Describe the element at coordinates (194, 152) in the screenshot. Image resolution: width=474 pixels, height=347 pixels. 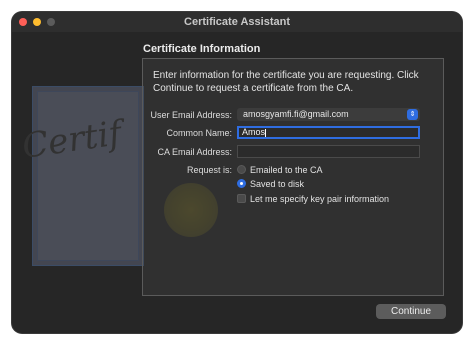
I see `ca-email-label: CA Email Address:` at that location.